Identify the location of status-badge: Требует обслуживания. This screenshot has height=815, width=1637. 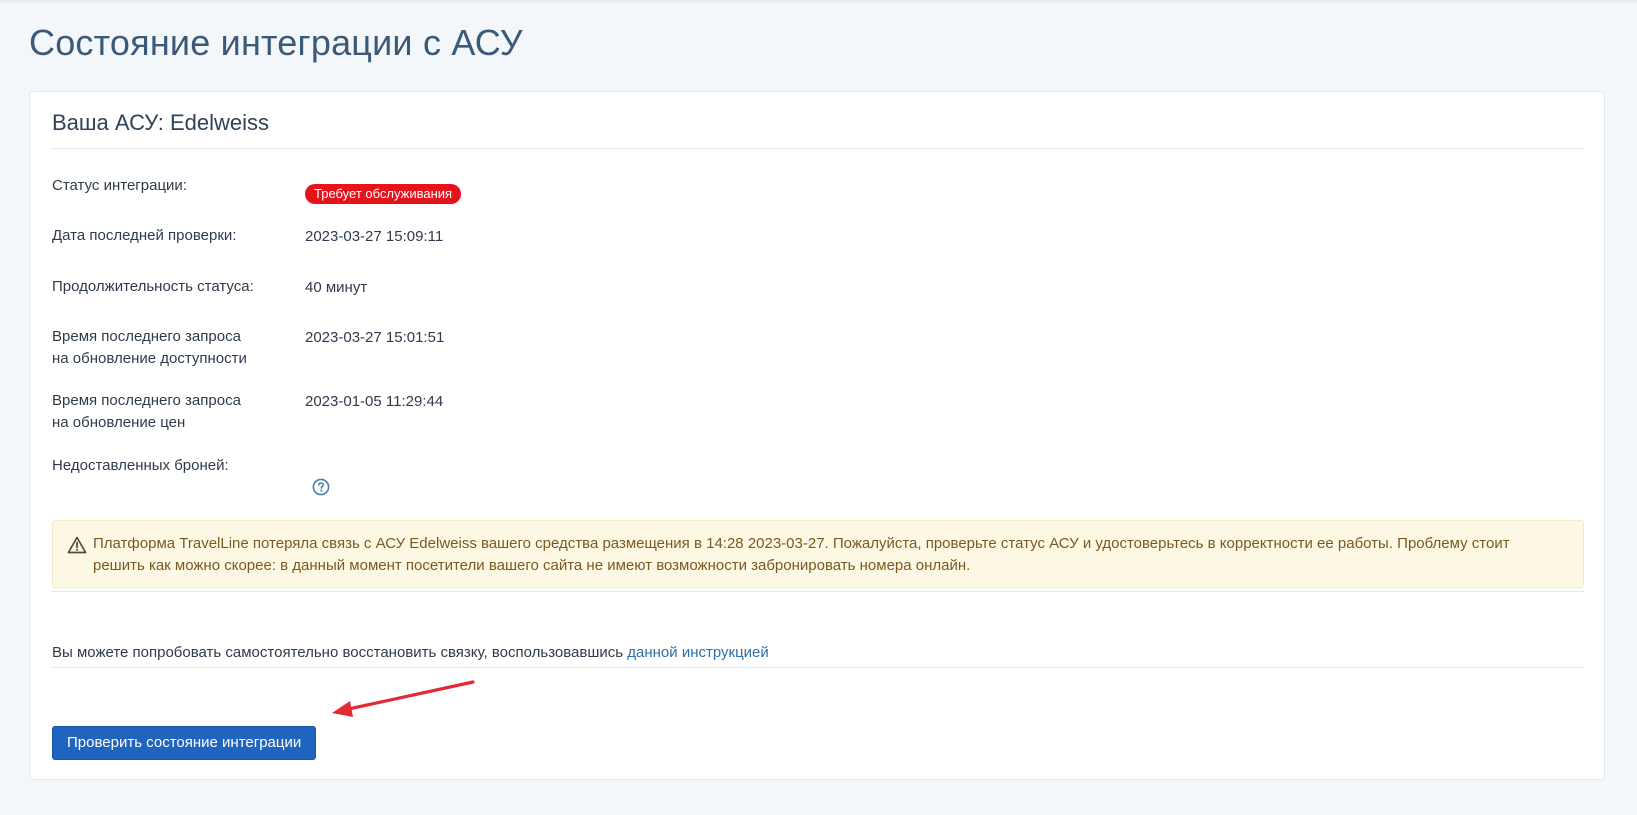
(383, 194).